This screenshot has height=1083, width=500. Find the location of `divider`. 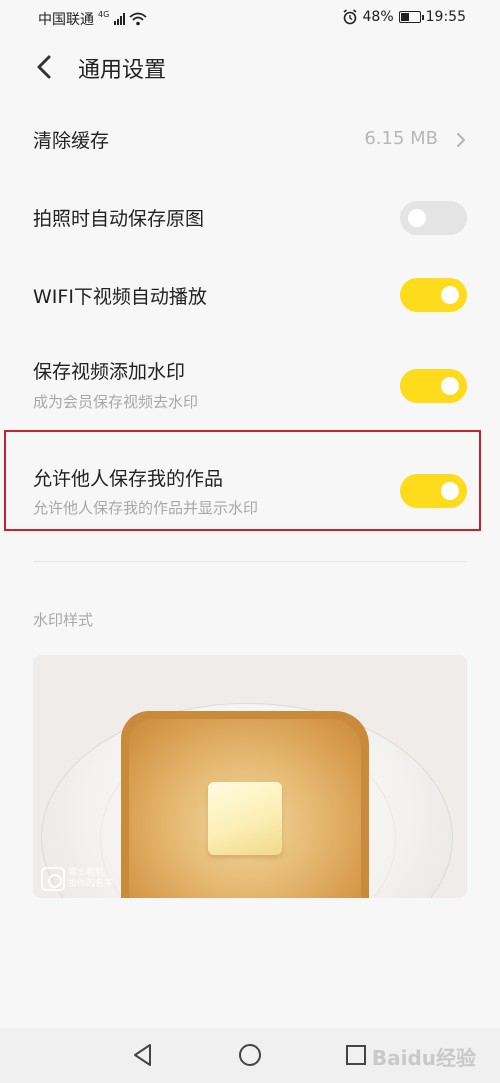

divider is located at coordinates (250, 561).